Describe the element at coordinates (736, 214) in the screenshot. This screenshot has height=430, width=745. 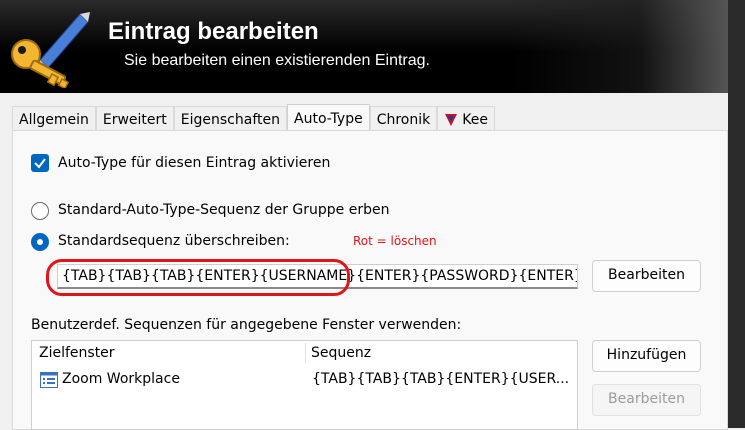
I see `dark-background-edge` at that location.